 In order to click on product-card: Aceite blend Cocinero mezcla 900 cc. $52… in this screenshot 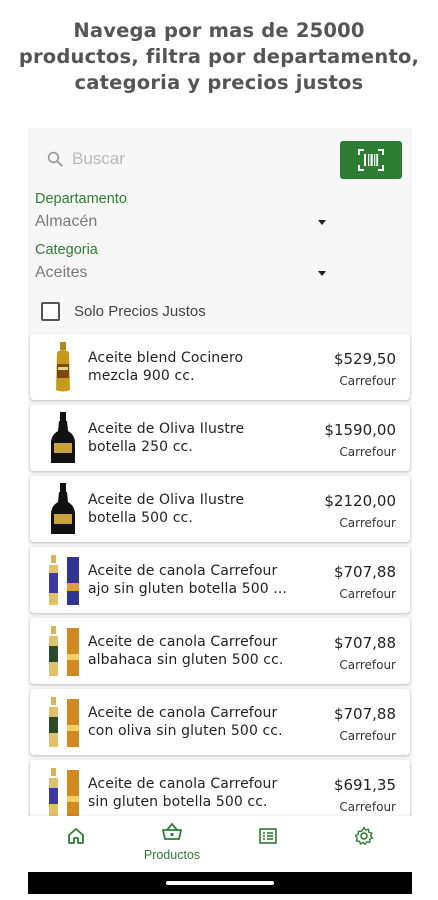, I will do `click(220, 367)`.